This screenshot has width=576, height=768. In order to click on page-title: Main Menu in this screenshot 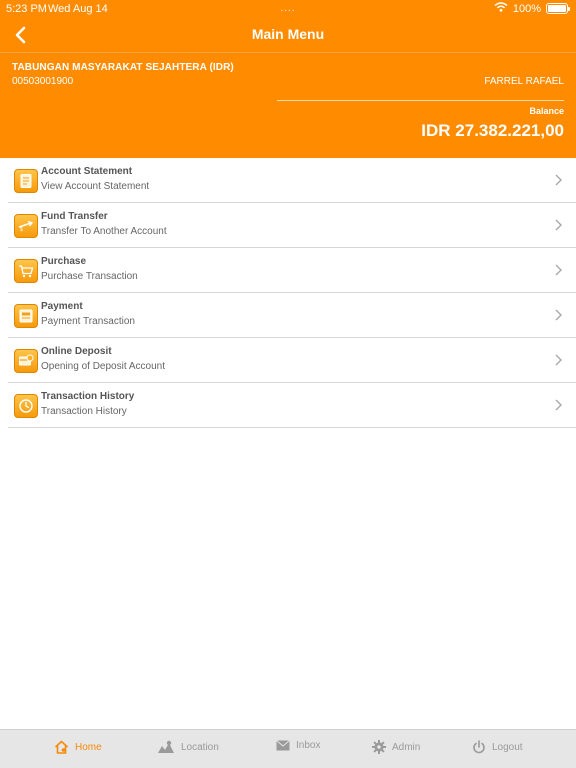, I will do `click(288, 34)`.